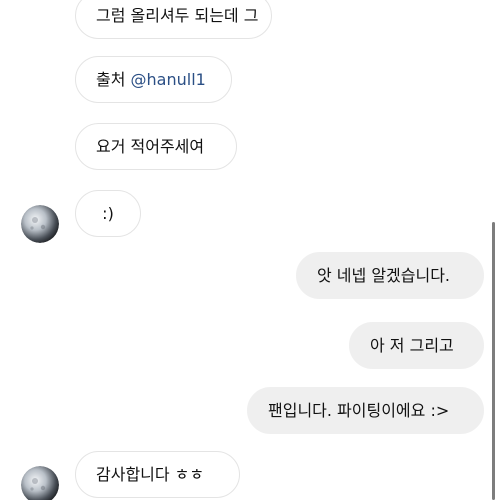 This screenshot has width=500, height=500. What do you see at coordinates (150, 146) in the screenshot?
I see `message-text: 요거 적어주세여` at bounding box center [150, 146].